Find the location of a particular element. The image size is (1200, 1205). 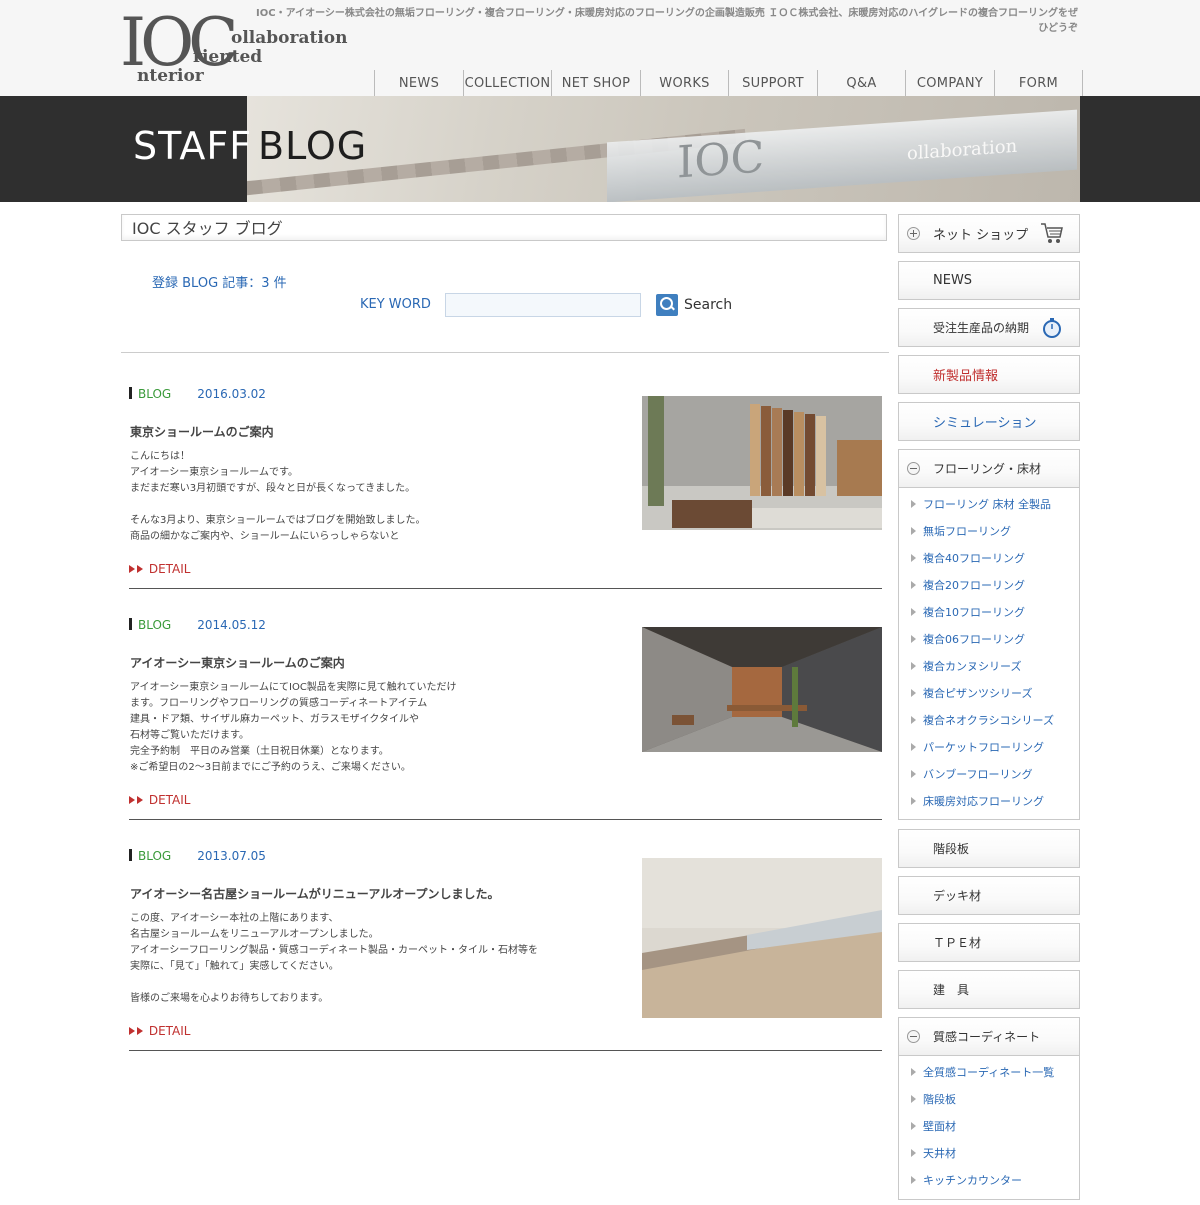

sidebar-net-shop-label: ネット ショップ is located at coordinates (981, 235).